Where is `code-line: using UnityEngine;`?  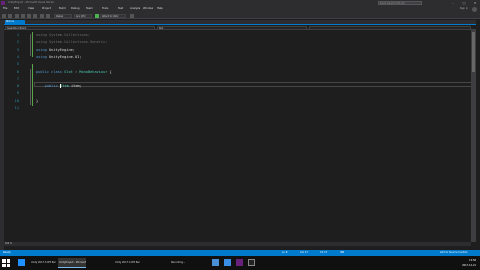 code-line: using UnityEngine; is located at coordinates (55, 50).